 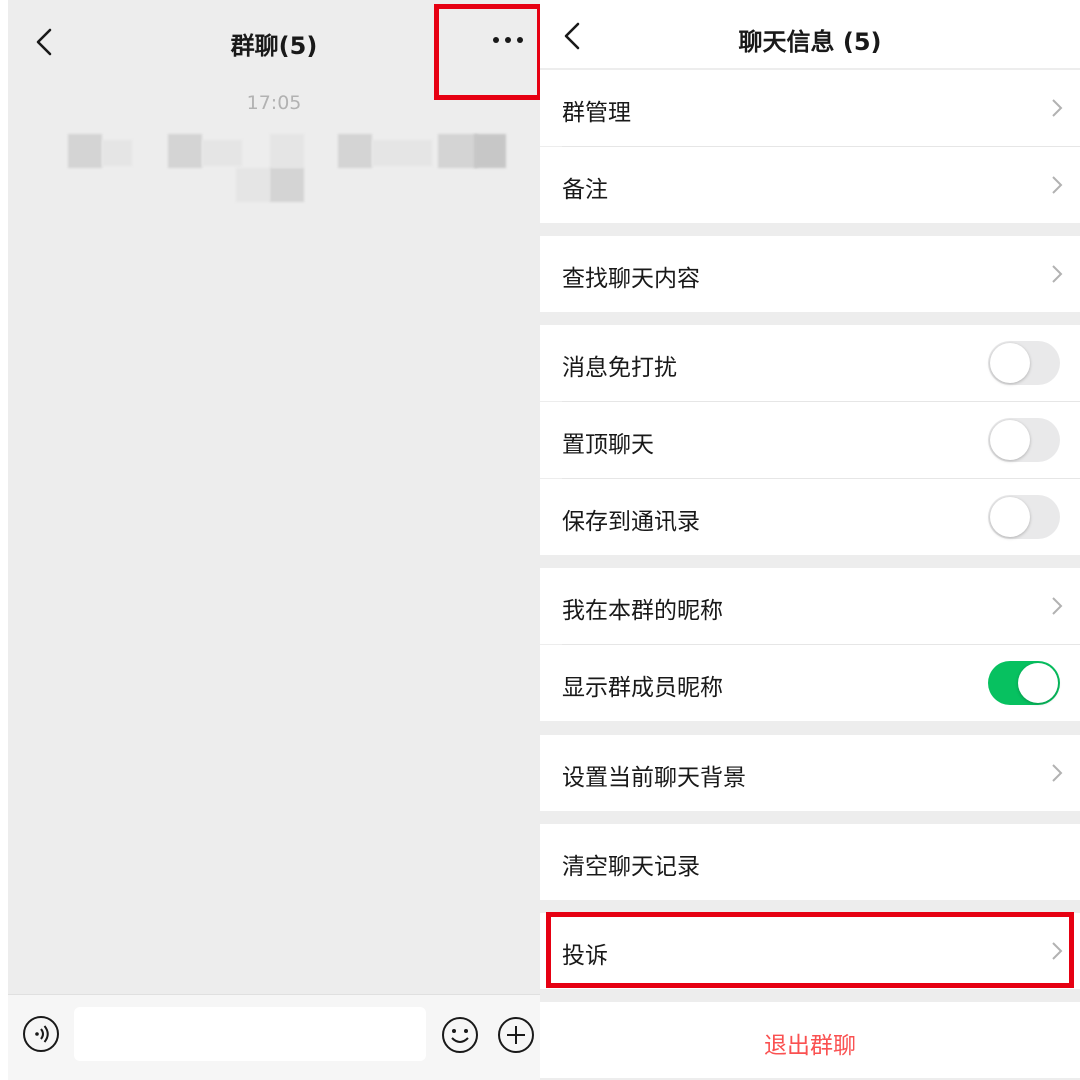 What do you see at coordinates (250, 1034) in the screenshot?
I see `message-input` at bounding box center [250, 1034].